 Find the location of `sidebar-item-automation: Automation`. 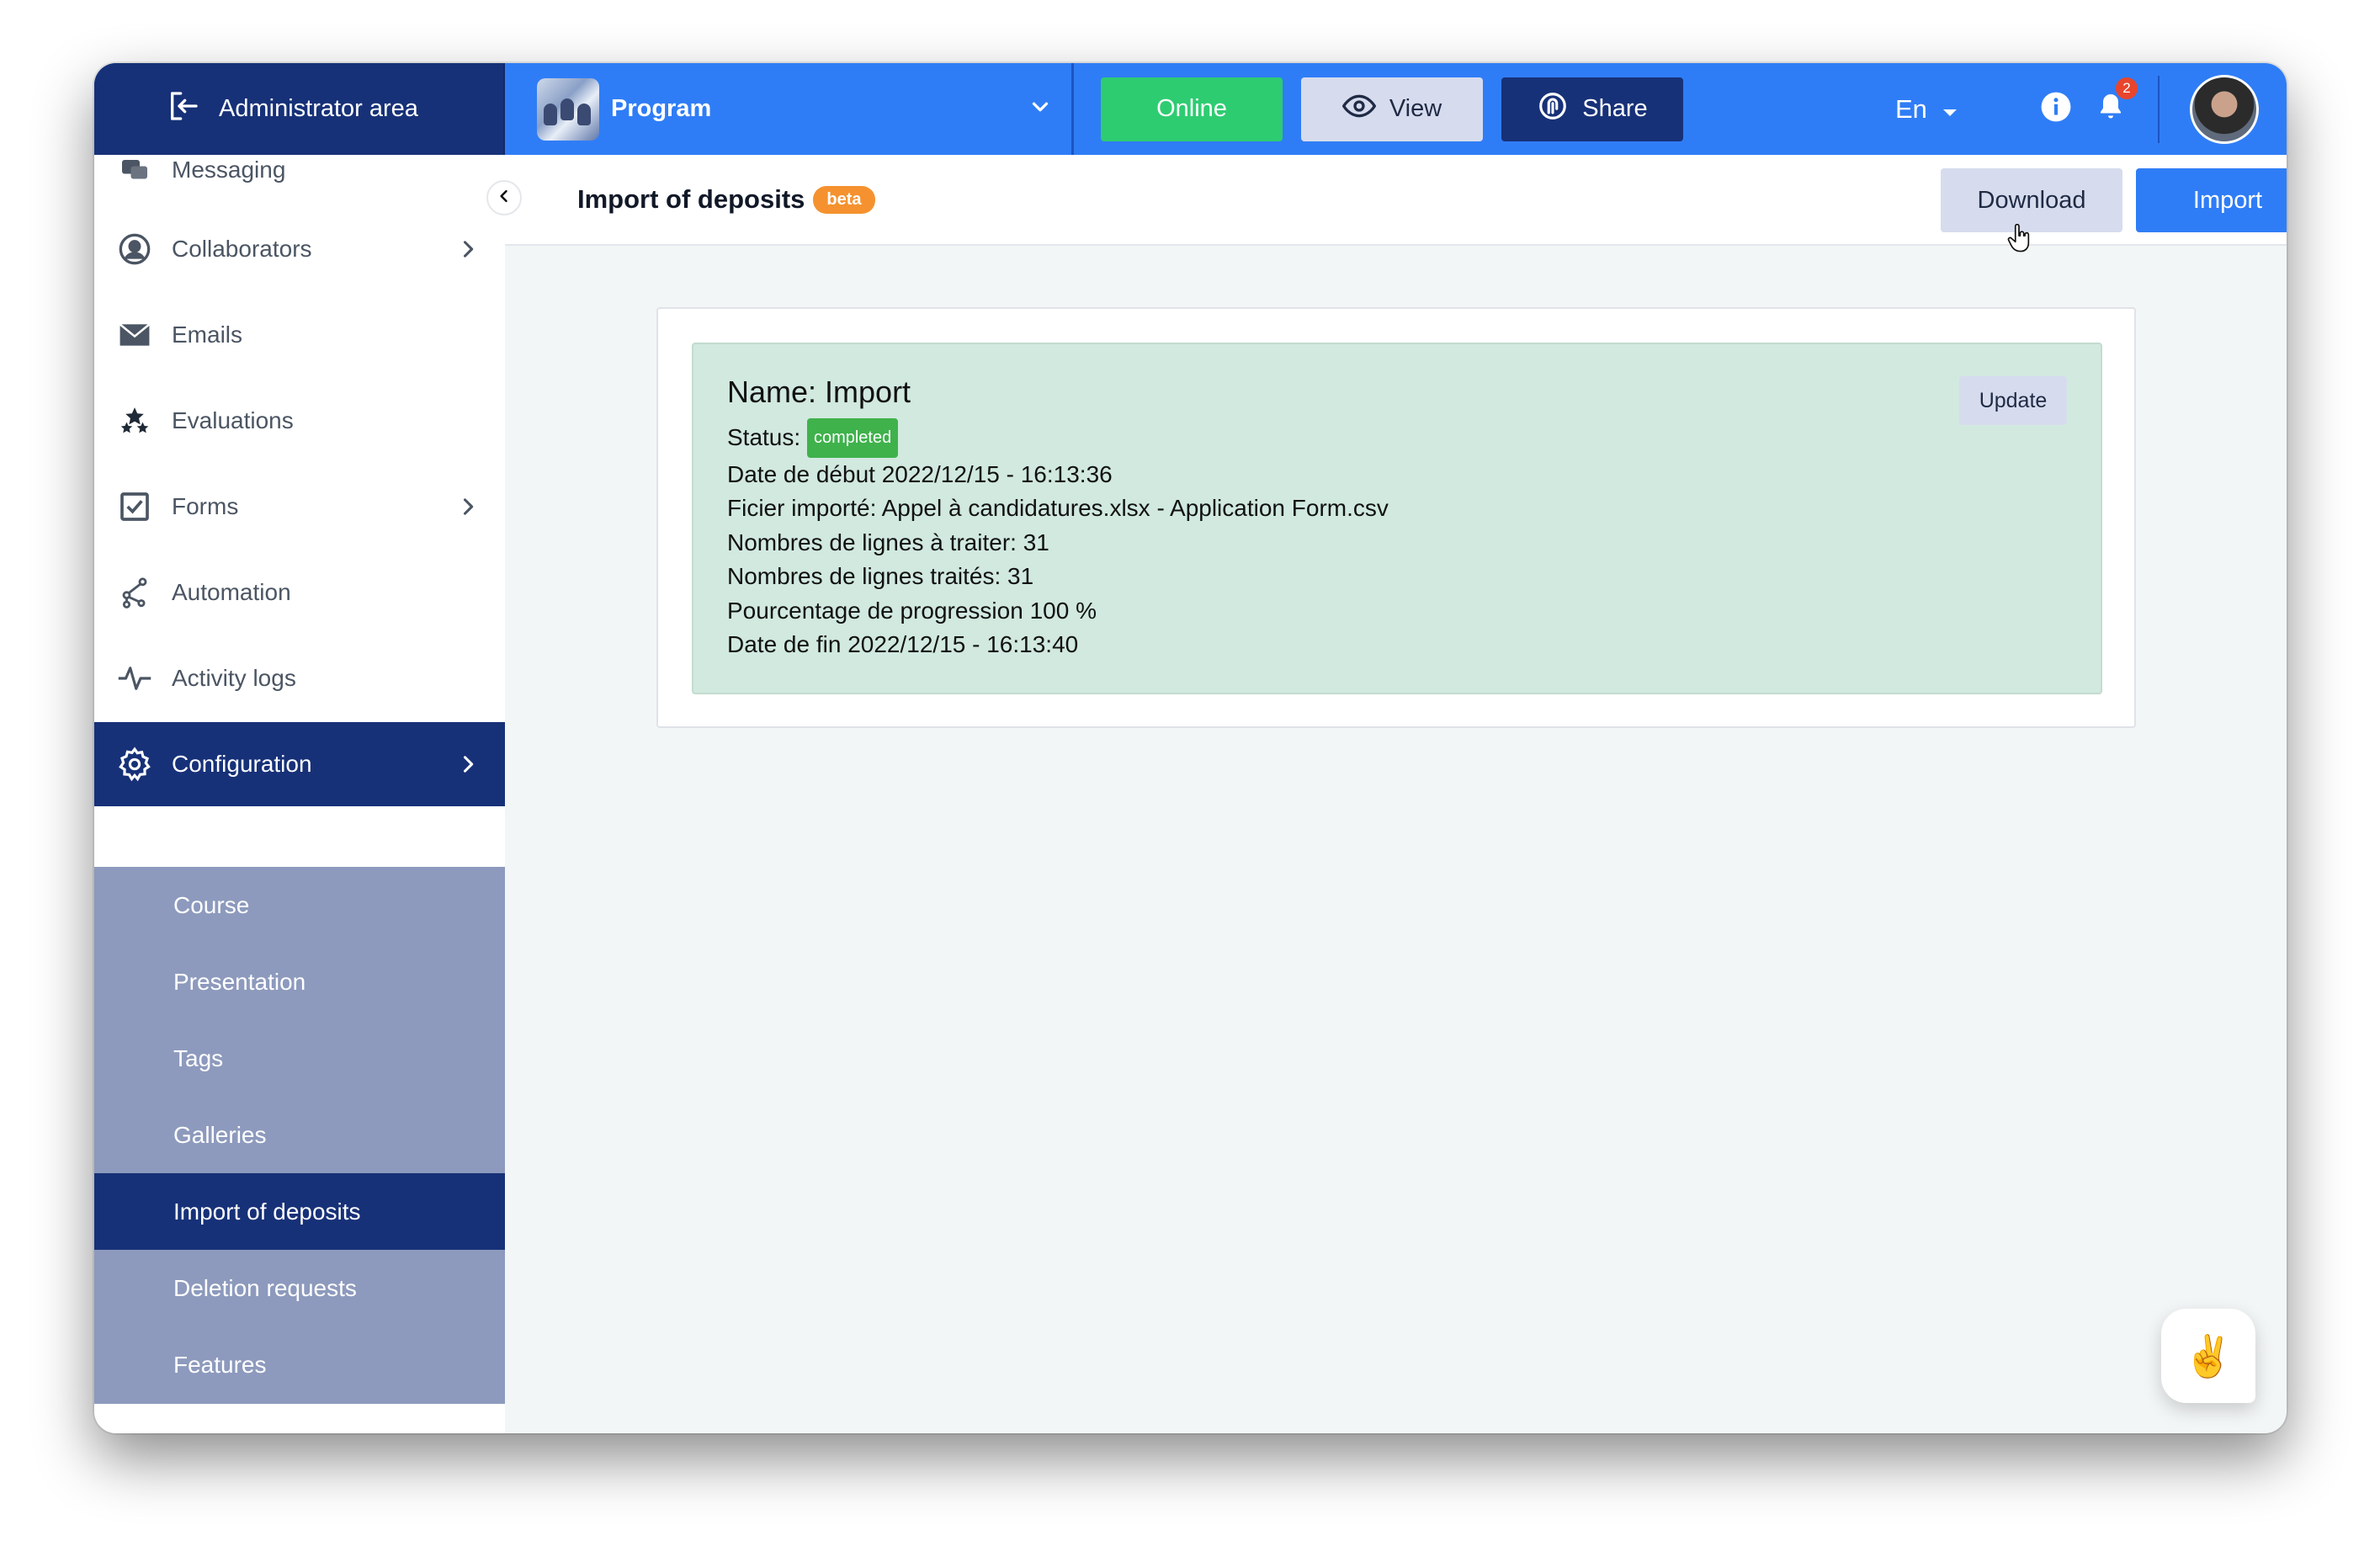

sidebar-item-automation: Automation is located at coordinates (299, 592).